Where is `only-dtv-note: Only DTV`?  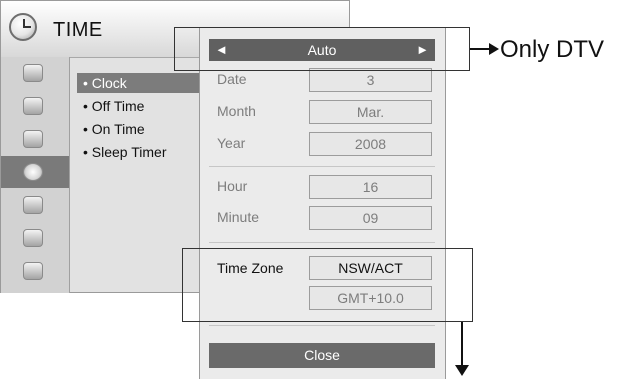
only-dtv-note: Only DTV is located at coordinates (552, 49).